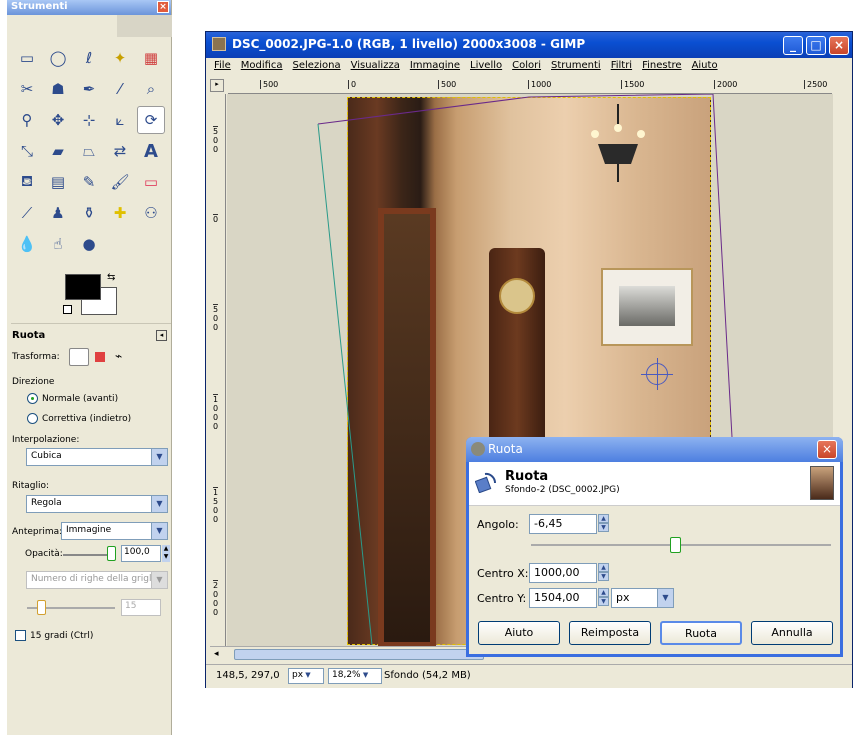  I want to click on maximize-button: □, so click(816, 45).